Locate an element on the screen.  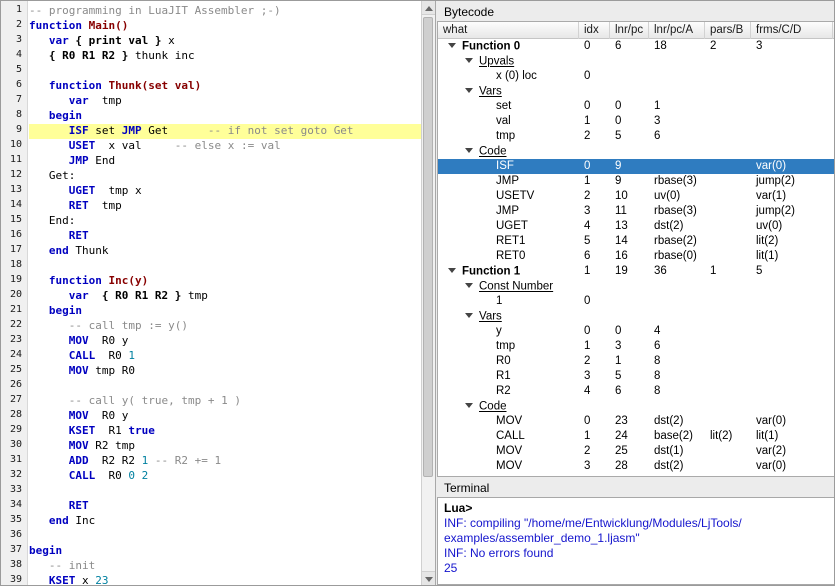
bytecode-row: set 0 0 1 is located at coordinates (636, 106).